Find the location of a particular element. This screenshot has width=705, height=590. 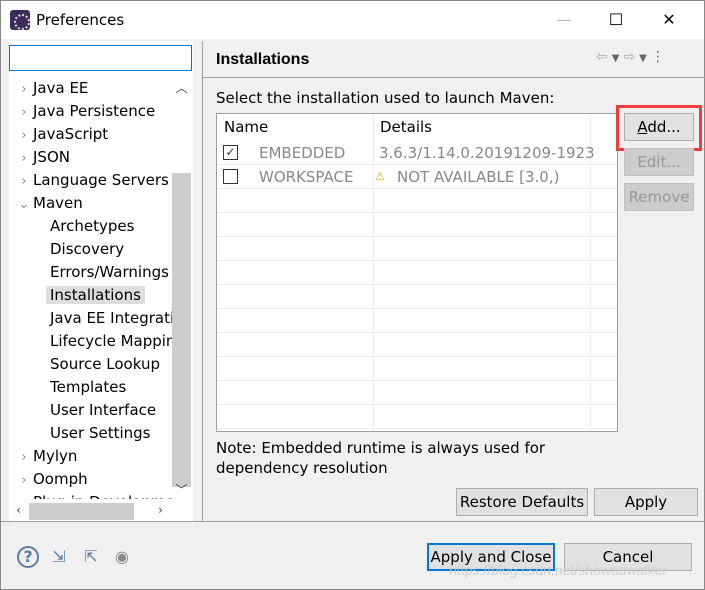

scroll-right-icon: › is located at coordinates (160, 510).